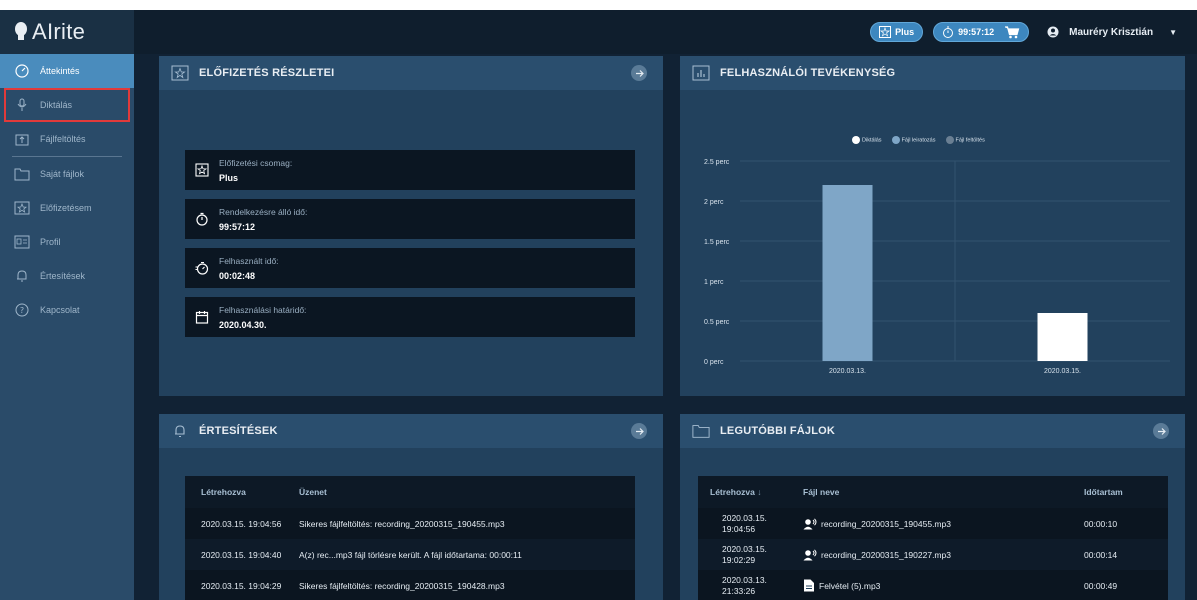 The width and height of the screenshot is (1197, 600). I want to click on sidebar-item-label: Saját fájlok, so click(62, 174).